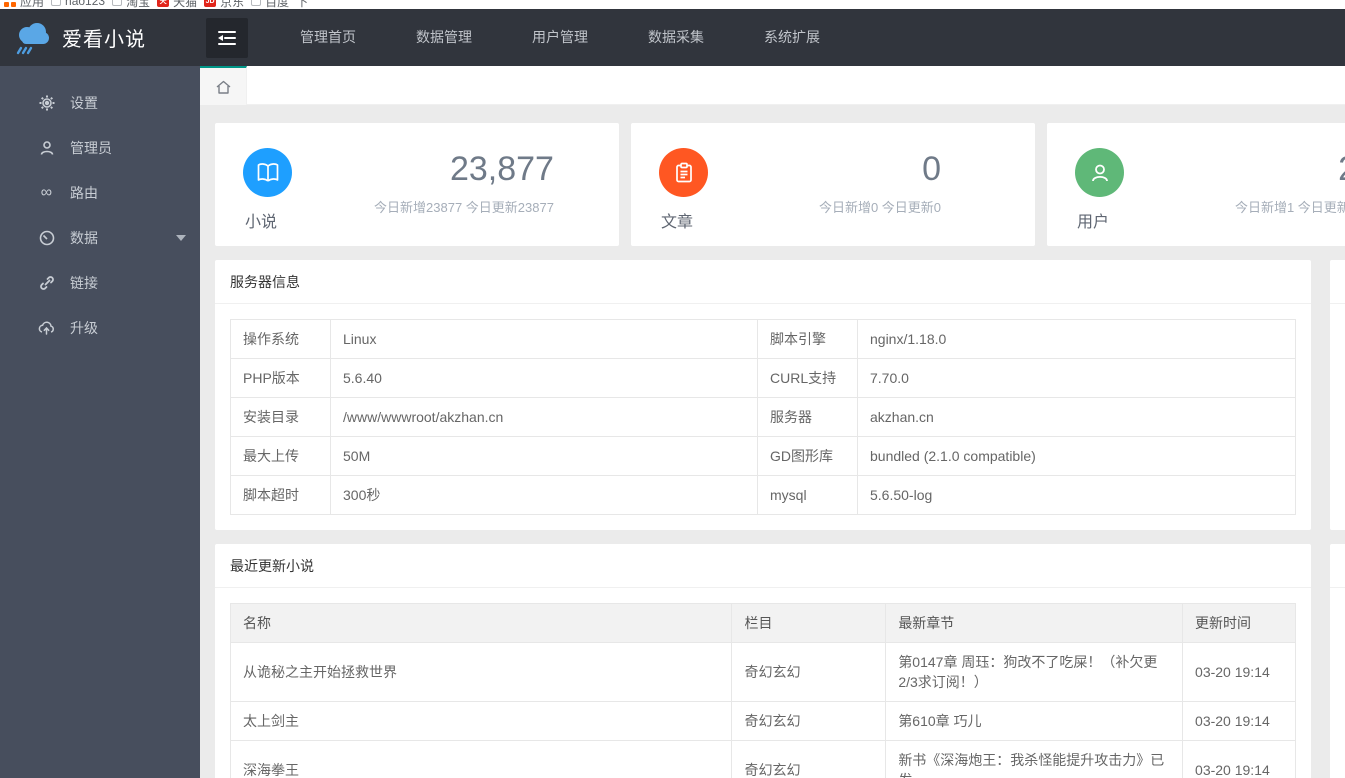  What do you see at coordinates (1337, 282) in the screenshot?
I see `panel-title: 用` at bounding box center [1337, 282].